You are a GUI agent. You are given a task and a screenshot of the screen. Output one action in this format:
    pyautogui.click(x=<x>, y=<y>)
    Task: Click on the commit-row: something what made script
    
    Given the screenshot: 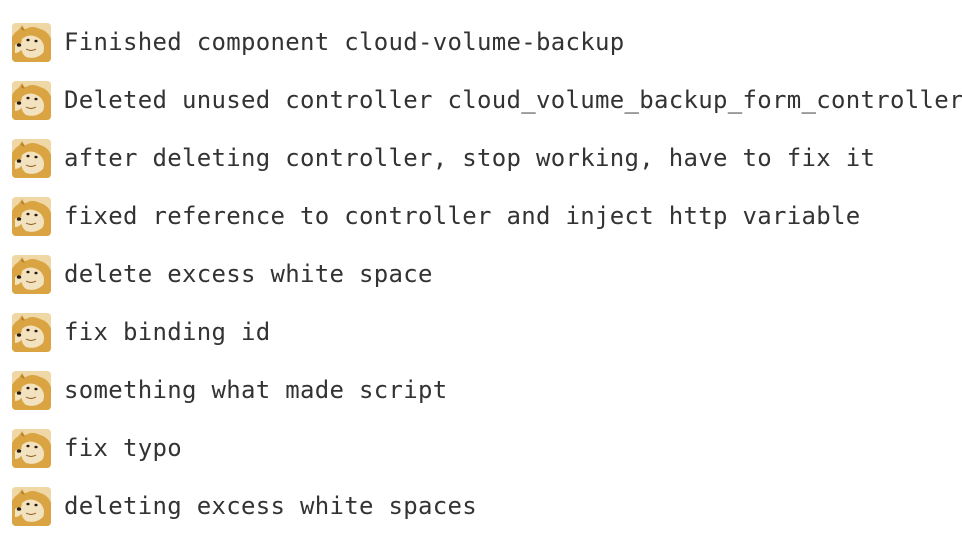 What is the action you would take?
    pyautogui.click(x=484, y=390)
    